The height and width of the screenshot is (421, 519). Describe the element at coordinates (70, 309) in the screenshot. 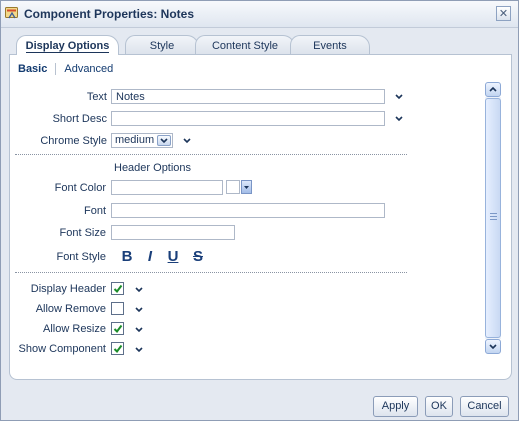

I see `allow-remove-label: Allow Remove` at that location.